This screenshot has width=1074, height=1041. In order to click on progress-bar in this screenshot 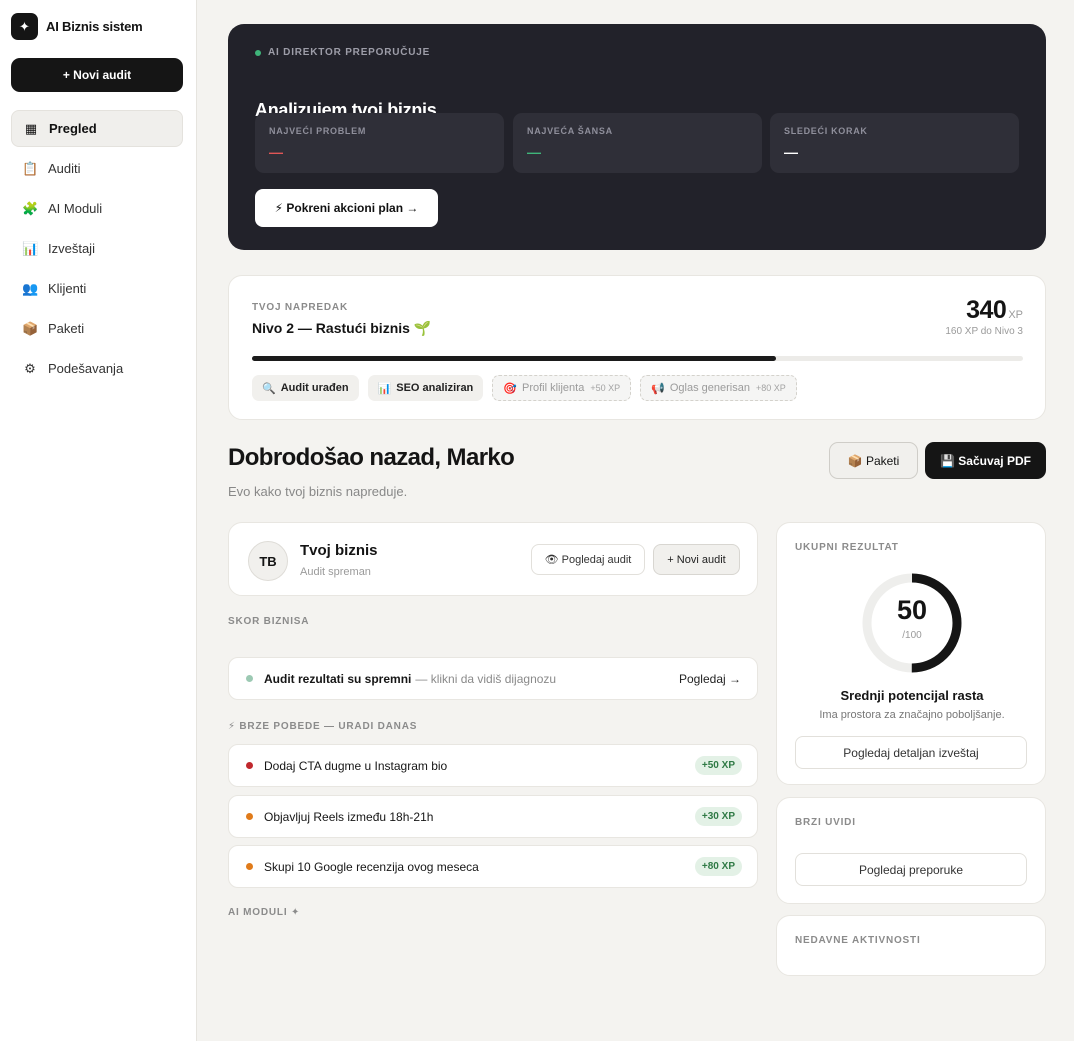, I will do `click(637, 358)`.